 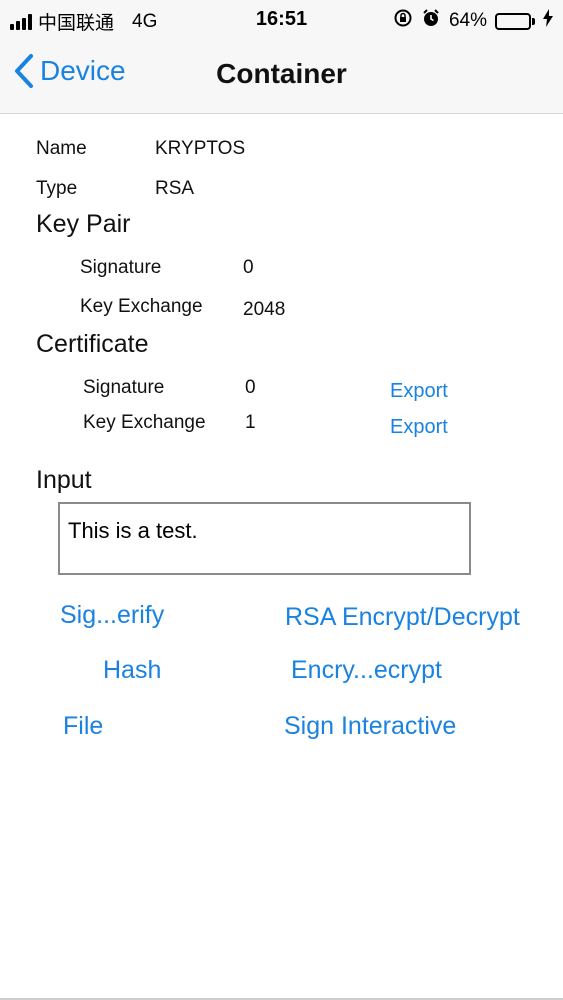 What do you see at coordinates (281, 20) in the screenshot?
I see `status-bar: 中国联通 4G 16:51 64%` at bounding box center [281, 20].